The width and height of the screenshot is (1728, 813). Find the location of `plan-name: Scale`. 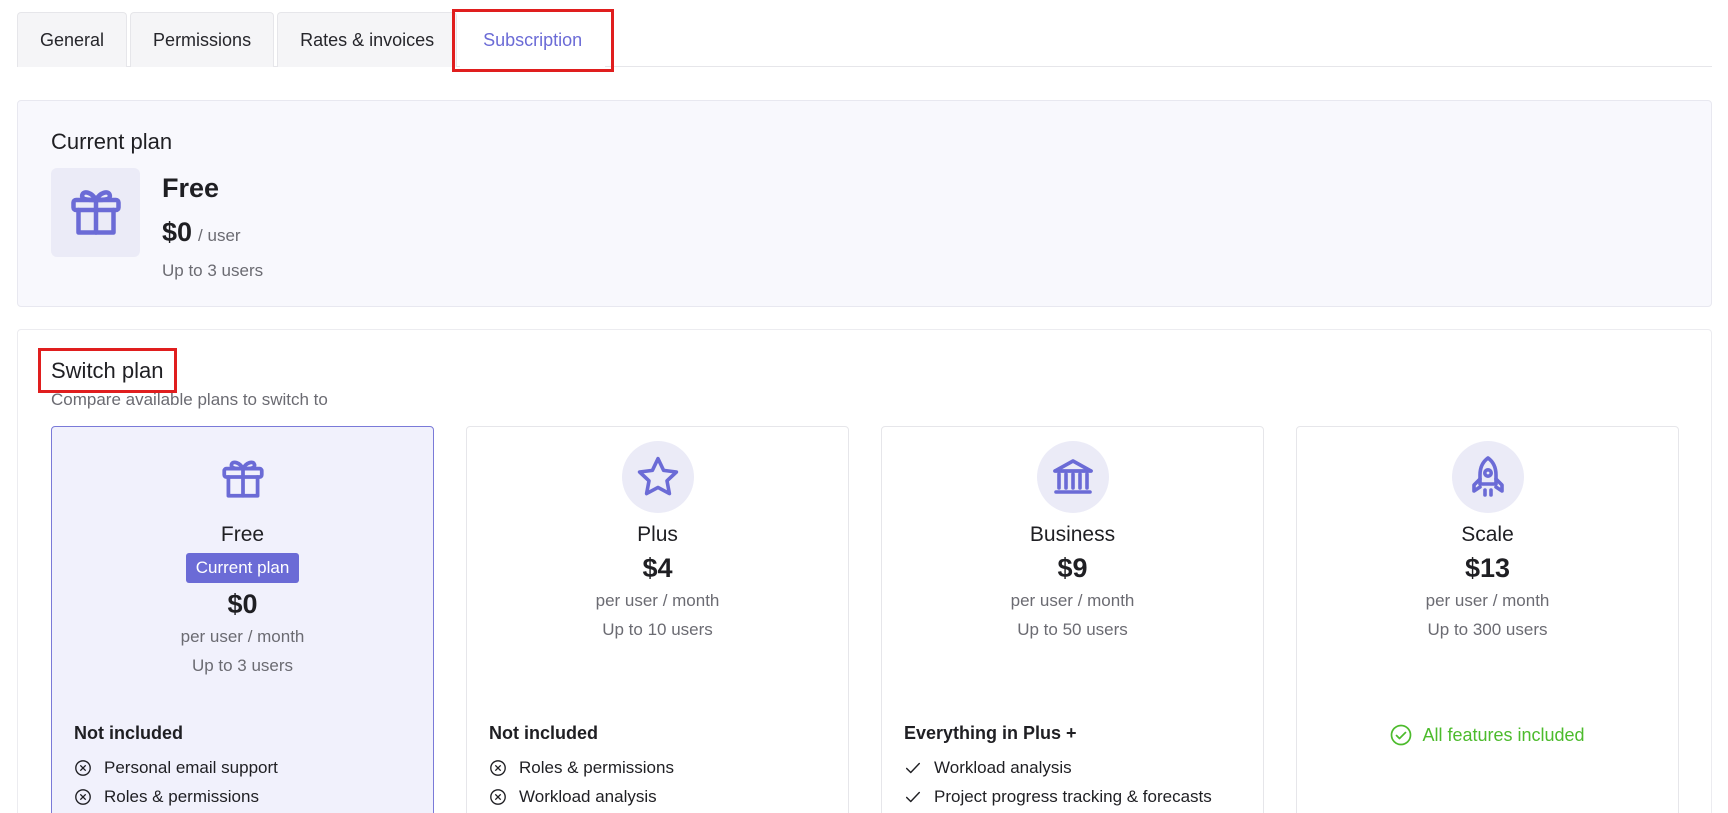

plan-name: Scale is located at coordinates (1487, 534).